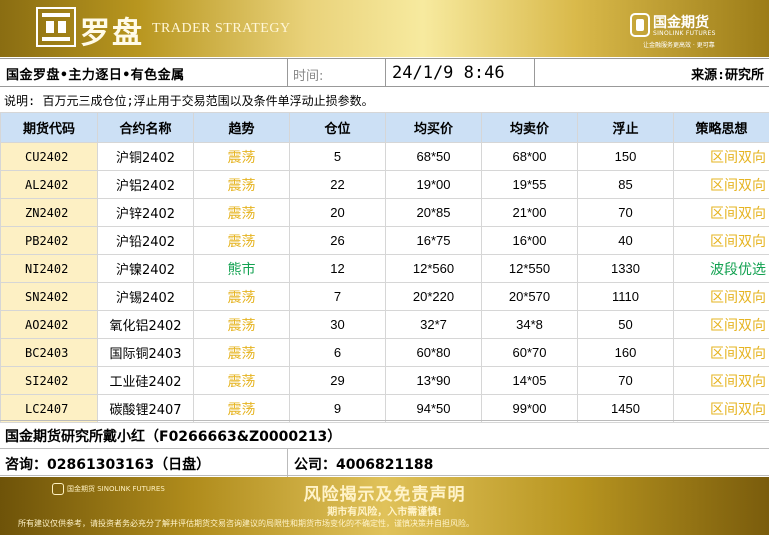 The height and width of the screenshot is (535, 769). What do you see at coordinates (337, 296) in the screenshot?
I see `position-cell: 7` at bounding box center [337, 296].